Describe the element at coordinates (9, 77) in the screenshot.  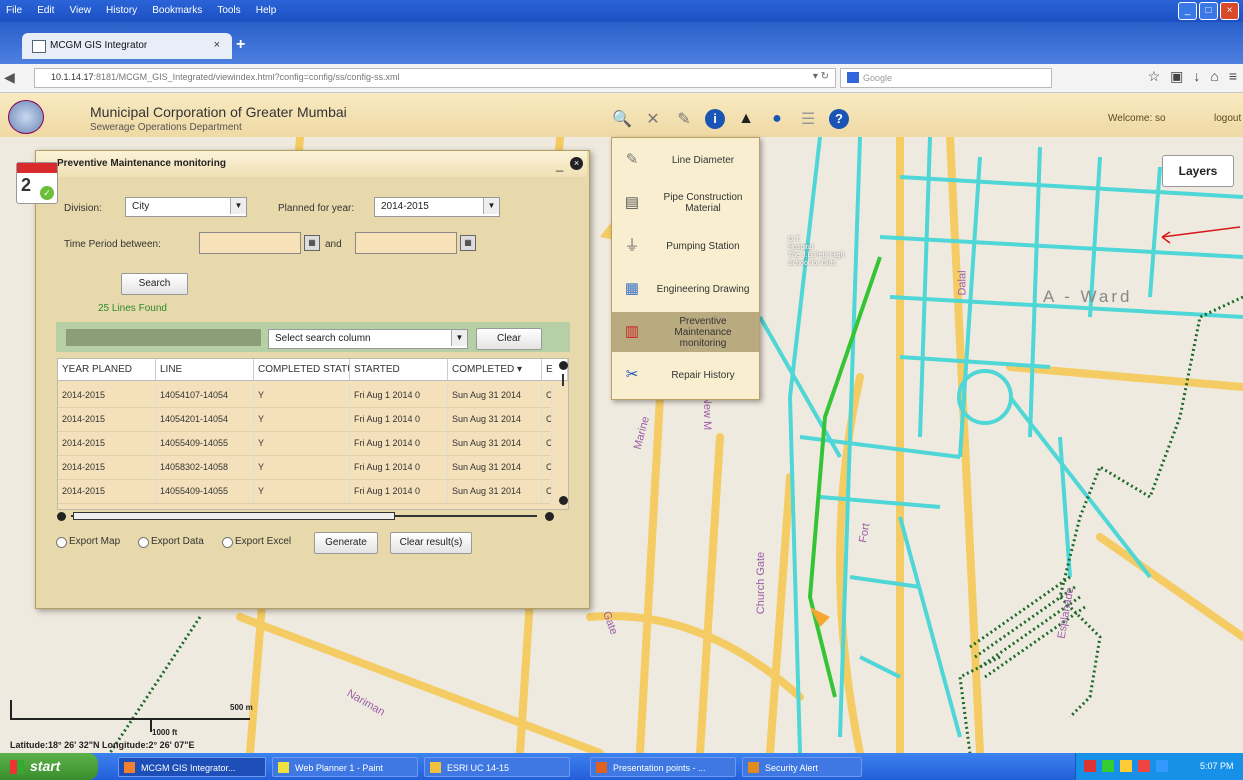
I see `back-arrow-icon: ◀` at that location.